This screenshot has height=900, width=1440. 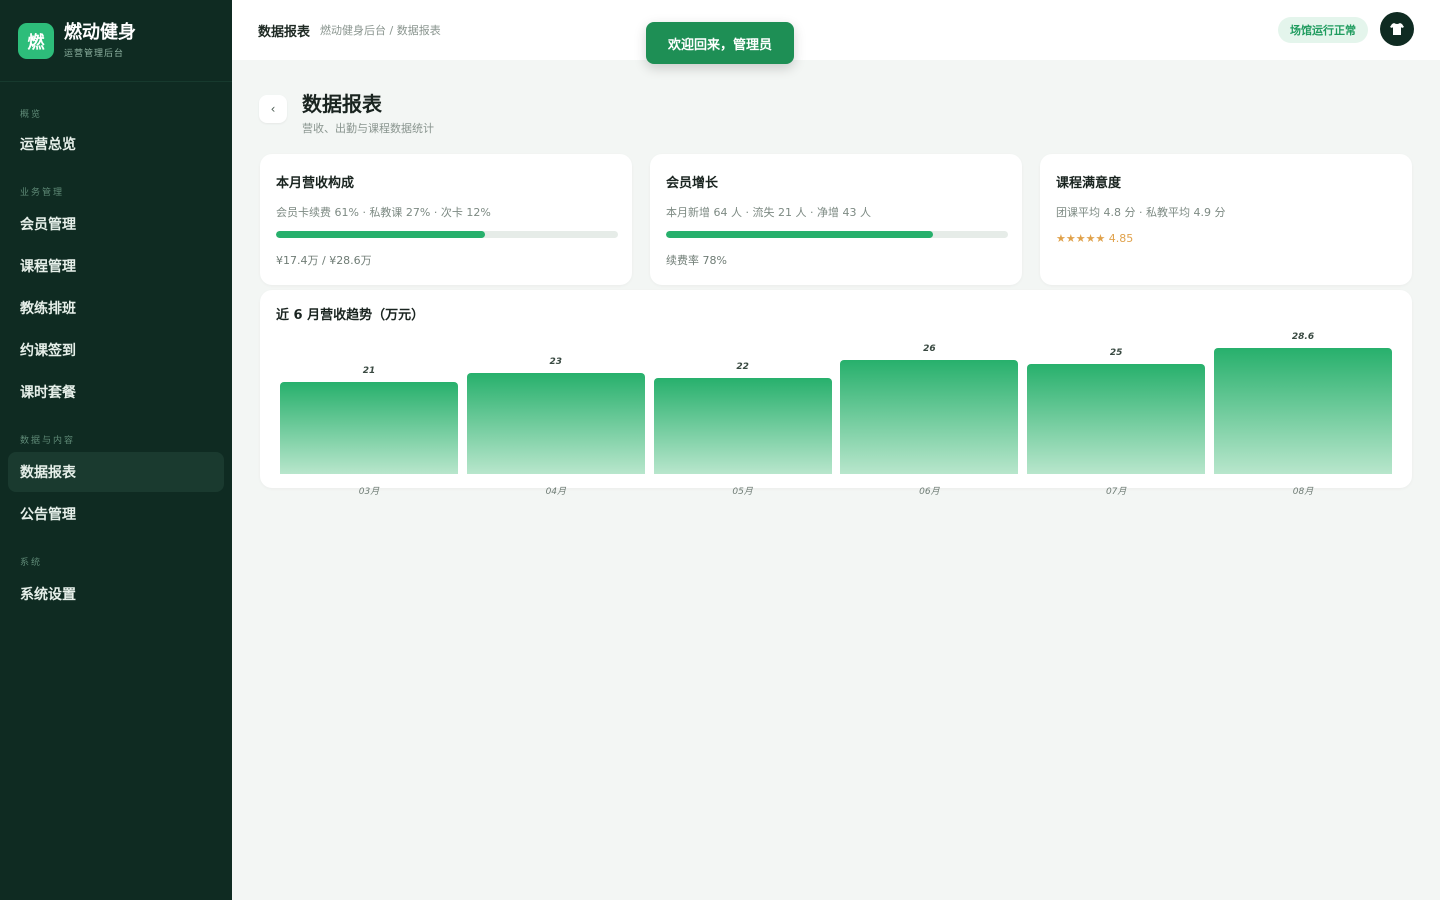 I want to click on x-tick-label: 06月, so click(x=929, y=492).